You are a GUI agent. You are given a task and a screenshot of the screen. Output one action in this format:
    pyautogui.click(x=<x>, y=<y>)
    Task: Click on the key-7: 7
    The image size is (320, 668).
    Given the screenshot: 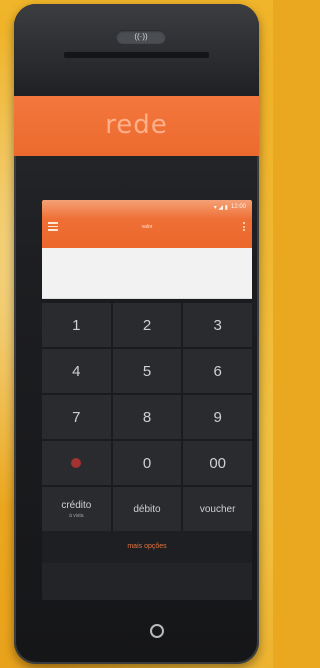 What is the action you would take?
    pyautogui.click(x=76, y=417)
    